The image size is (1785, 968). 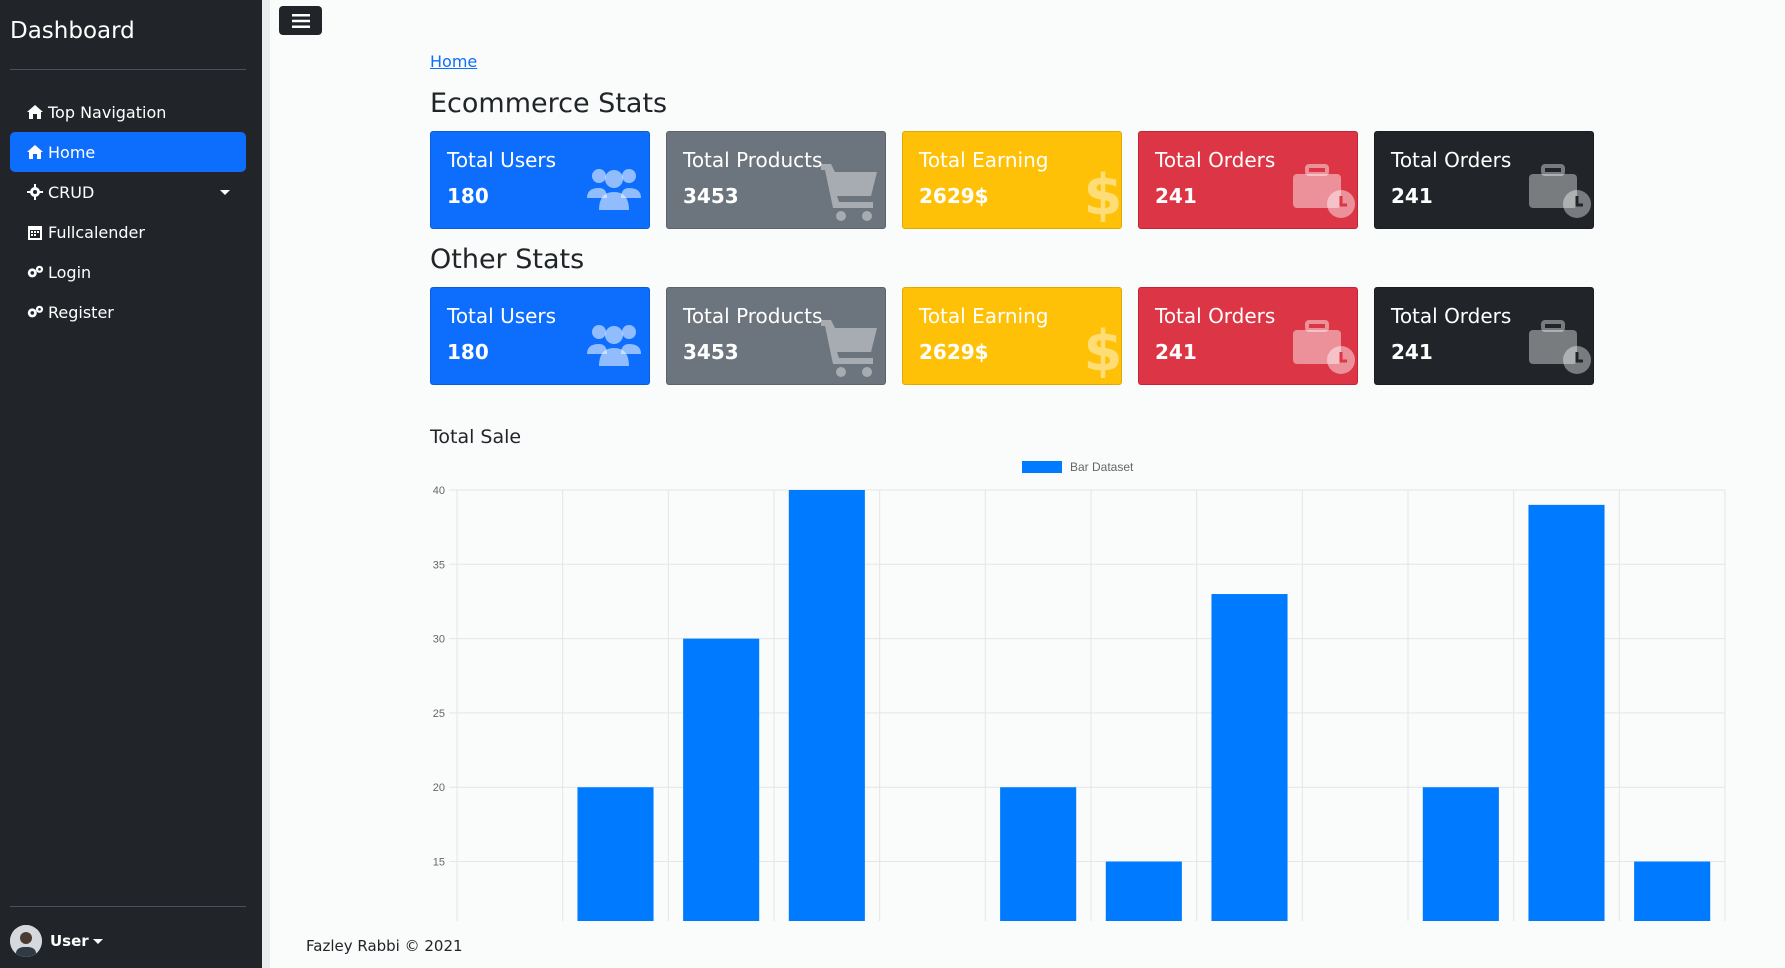 What do you see at coordinates (128, 272) in the screenshot?
I see `sidebar-item-login: Login` at bounding box center [128, 272].